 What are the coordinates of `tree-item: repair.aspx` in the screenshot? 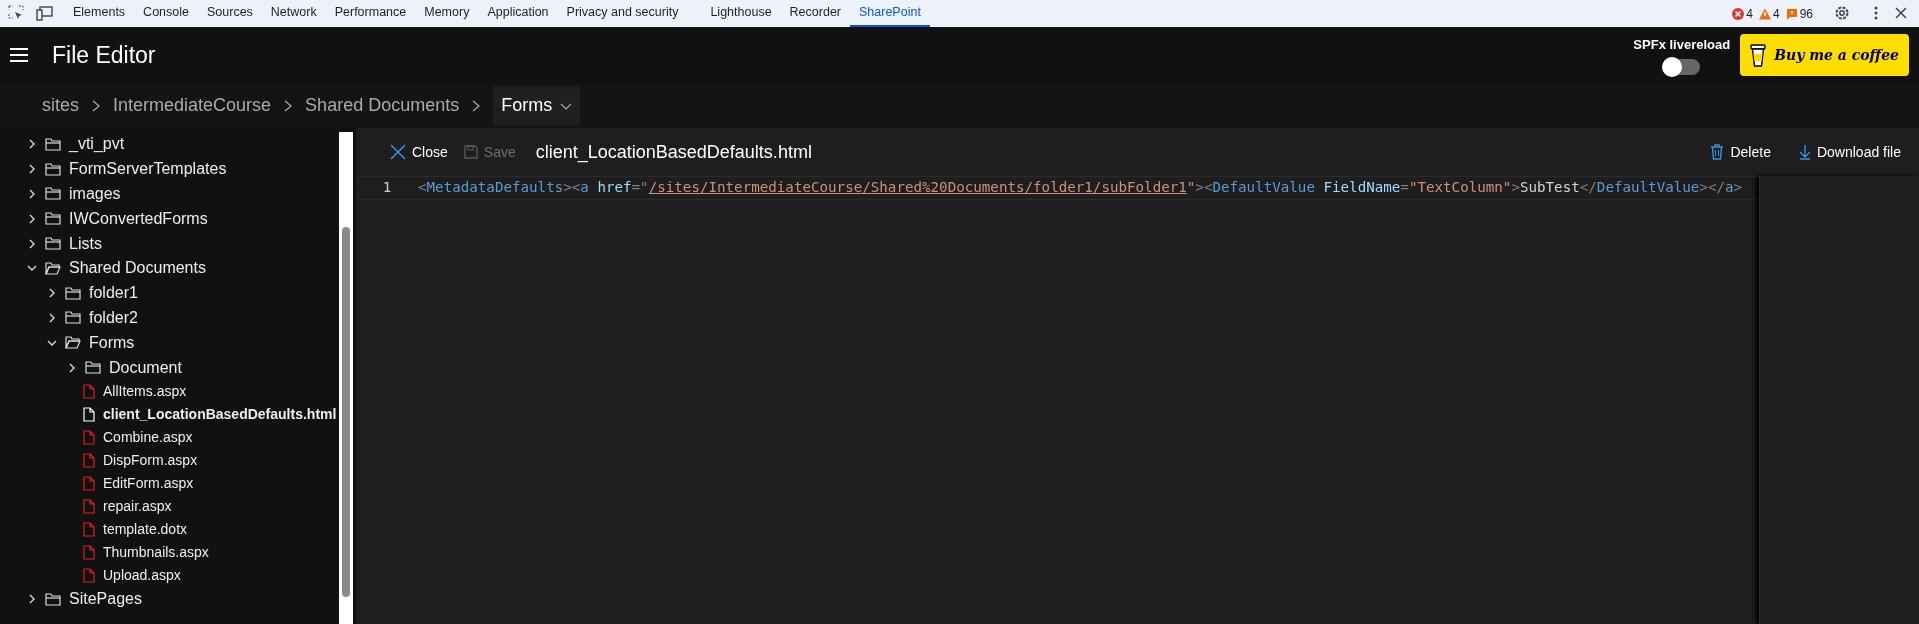 It's located at (178, 506).